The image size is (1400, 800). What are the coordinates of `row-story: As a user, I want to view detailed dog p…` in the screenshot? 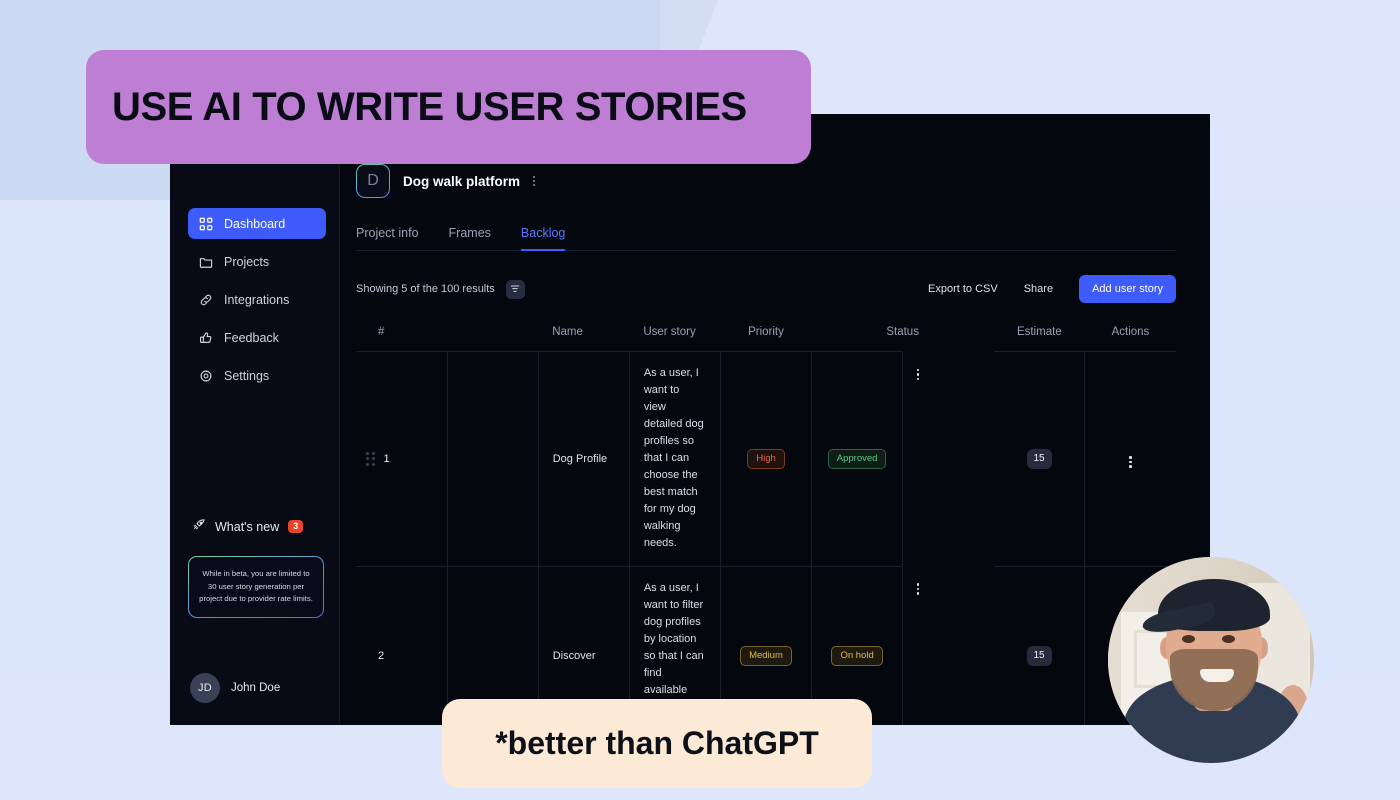 It's located at (675, 459).